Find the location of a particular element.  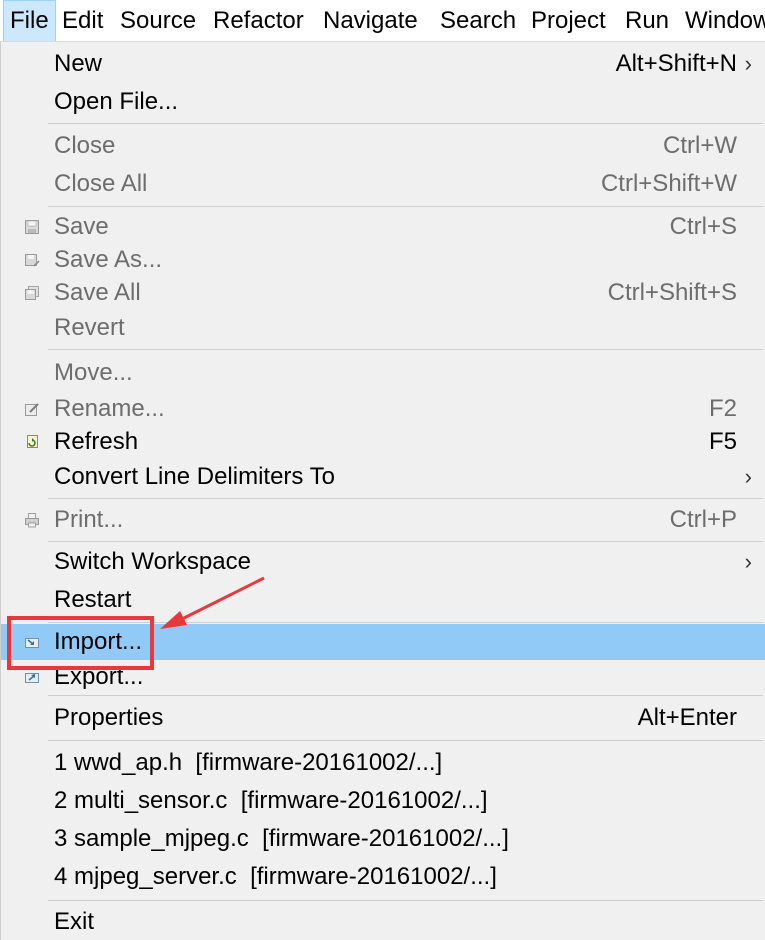

export-icon is located at coordinates (32, 677).